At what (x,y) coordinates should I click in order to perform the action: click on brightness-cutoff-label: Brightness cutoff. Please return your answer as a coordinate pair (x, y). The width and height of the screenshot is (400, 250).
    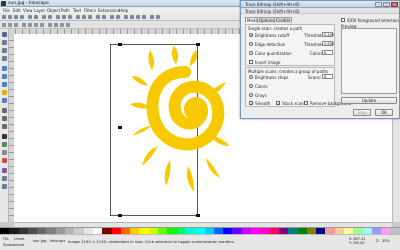
    Looking at the image, I should click on (272, 35).